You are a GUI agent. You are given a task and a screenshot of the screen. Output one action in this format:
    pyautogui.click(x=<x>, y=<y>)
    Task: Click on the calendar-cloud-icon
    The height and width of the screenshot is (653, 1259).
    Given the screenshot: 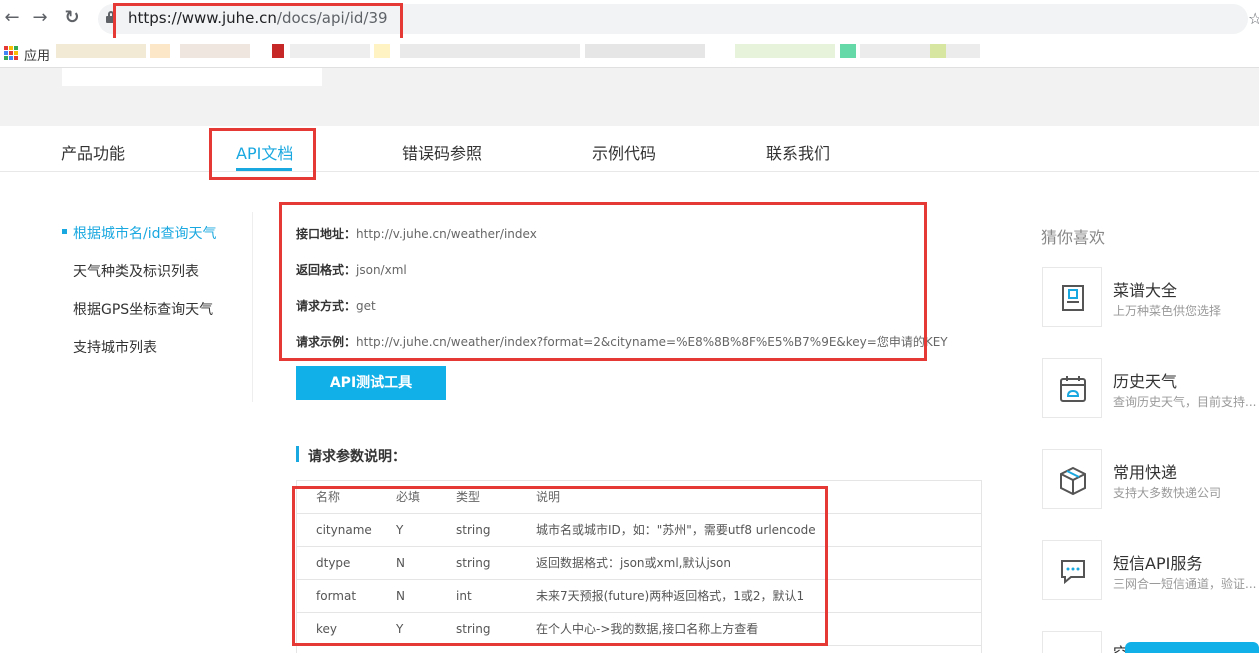 What is the action you would take?
    pyautogui.click(x=1072, y=388)
    